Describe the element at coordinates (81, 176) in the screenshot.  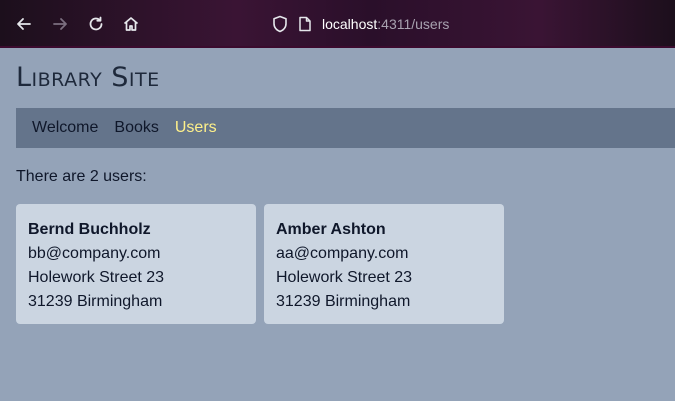
I see `user-count-text: There are 2 users:` at that location.